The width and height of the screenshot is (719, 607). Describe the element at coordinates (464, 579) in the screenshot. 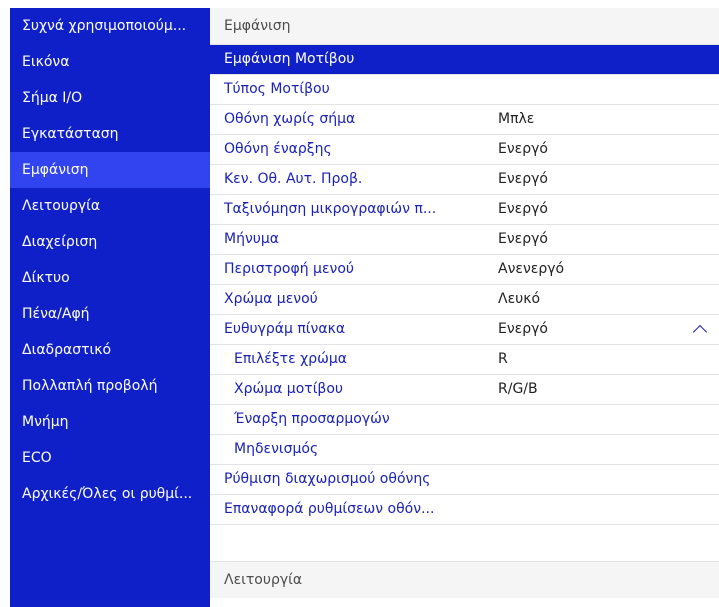

I see `next-section-header: Λειτουργία` at that location.